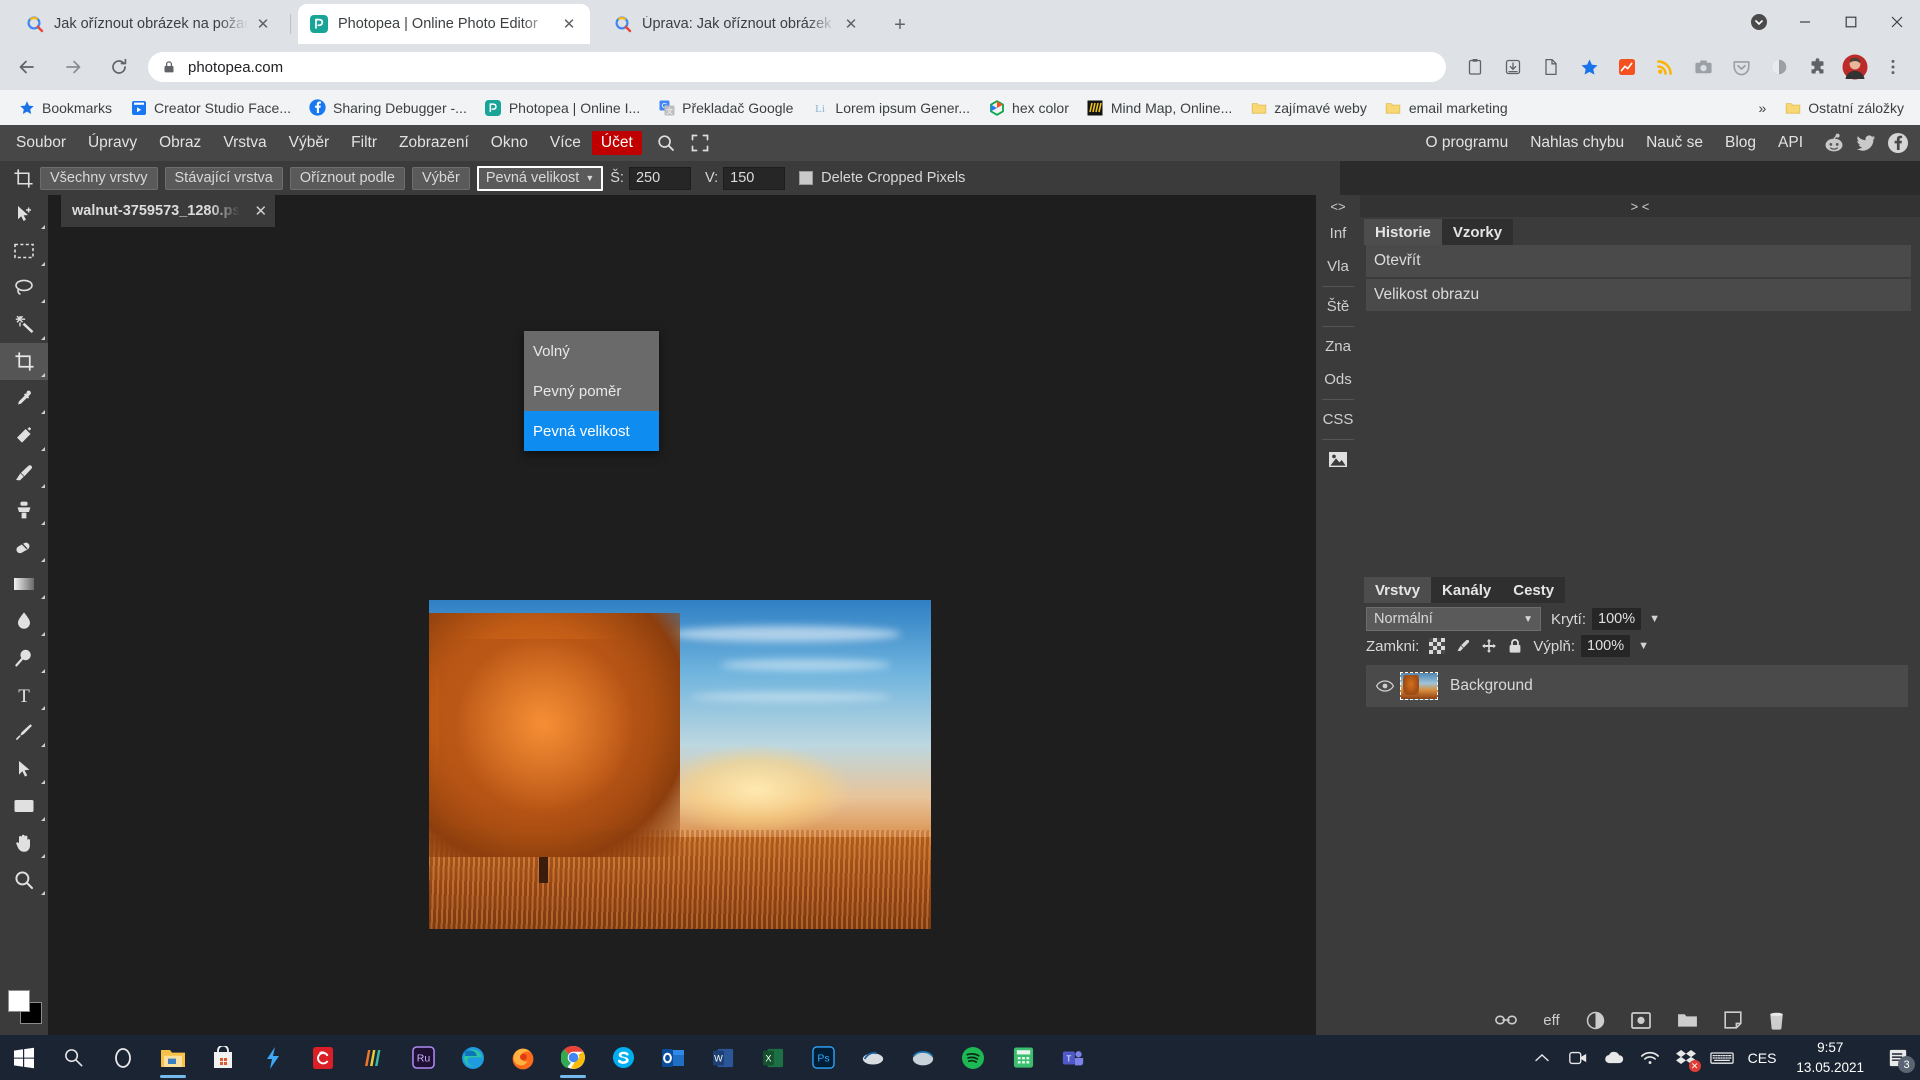 The width and height of the screenshot is (1920, 1080). What do you see at coordinates (149, 24) in the screenshot?
I see `browser-tab-1: Jak oříznout obrázek na požadov ✕` at bounding box center [149, 24].